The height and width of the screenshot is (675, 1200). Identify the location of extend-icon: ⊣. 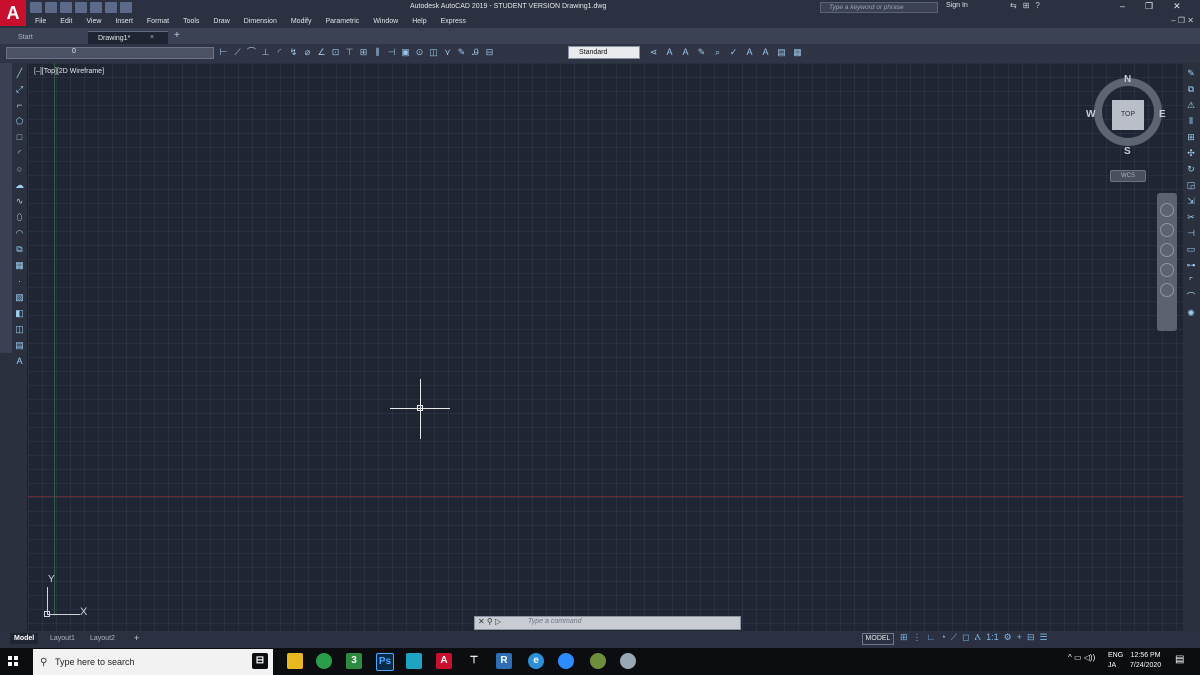
(1191, 233).